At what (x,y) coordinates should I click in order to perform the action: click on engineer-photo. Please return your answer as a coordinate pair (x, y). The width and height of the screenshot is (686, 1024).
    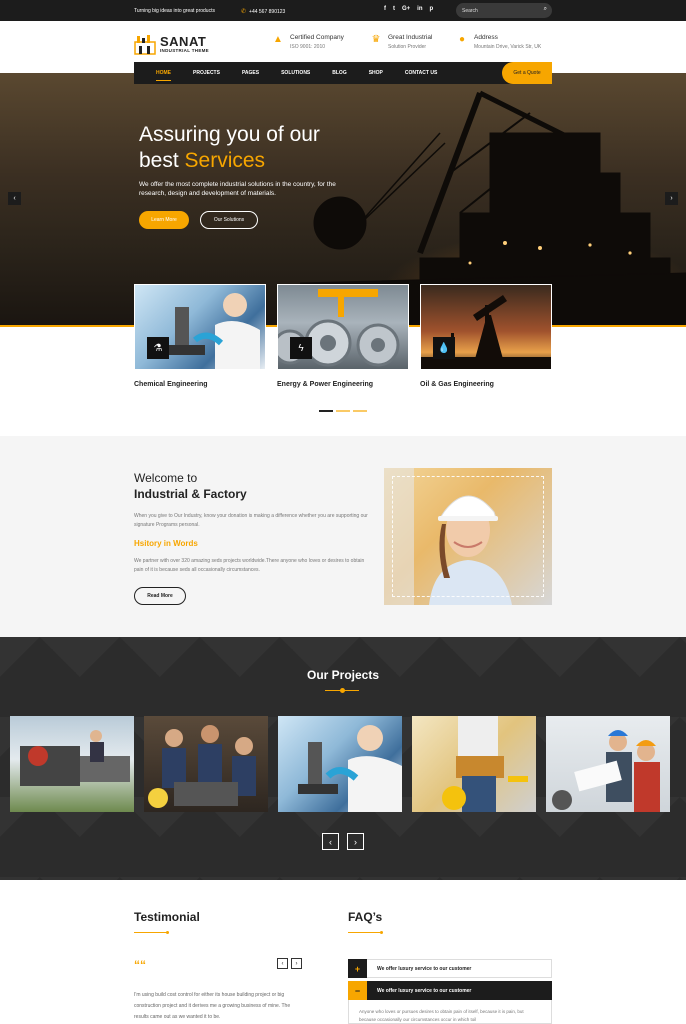
    Looking at the image, I should click on (468, 536).